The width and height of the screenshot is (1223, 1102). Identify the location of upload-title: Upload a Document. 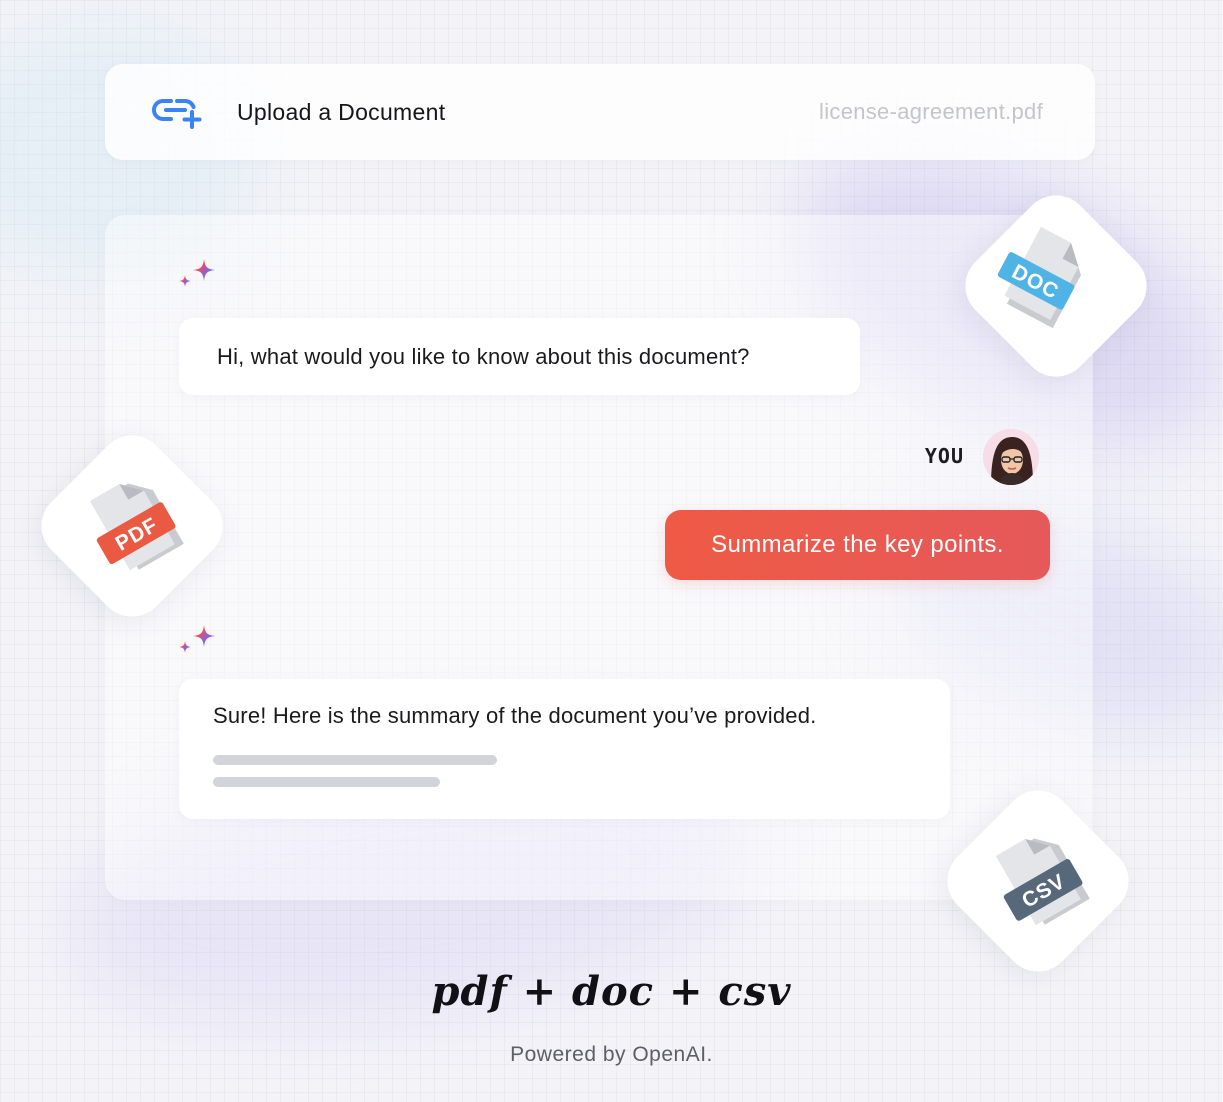
(341, 111).